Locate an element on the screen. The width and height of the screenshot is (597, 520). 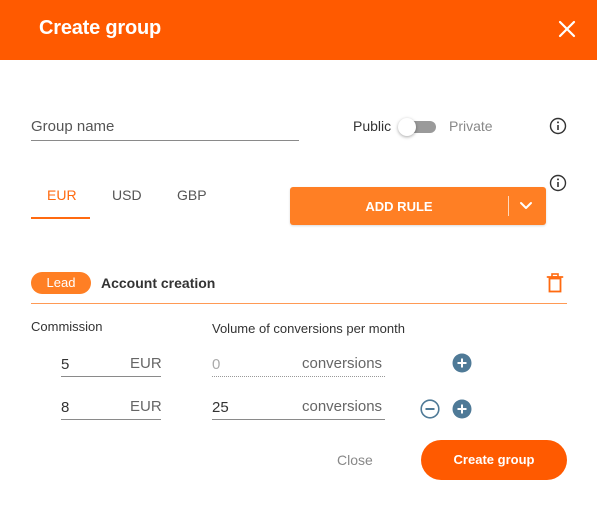
add-rule-divider is located at coordinates (508, 206).